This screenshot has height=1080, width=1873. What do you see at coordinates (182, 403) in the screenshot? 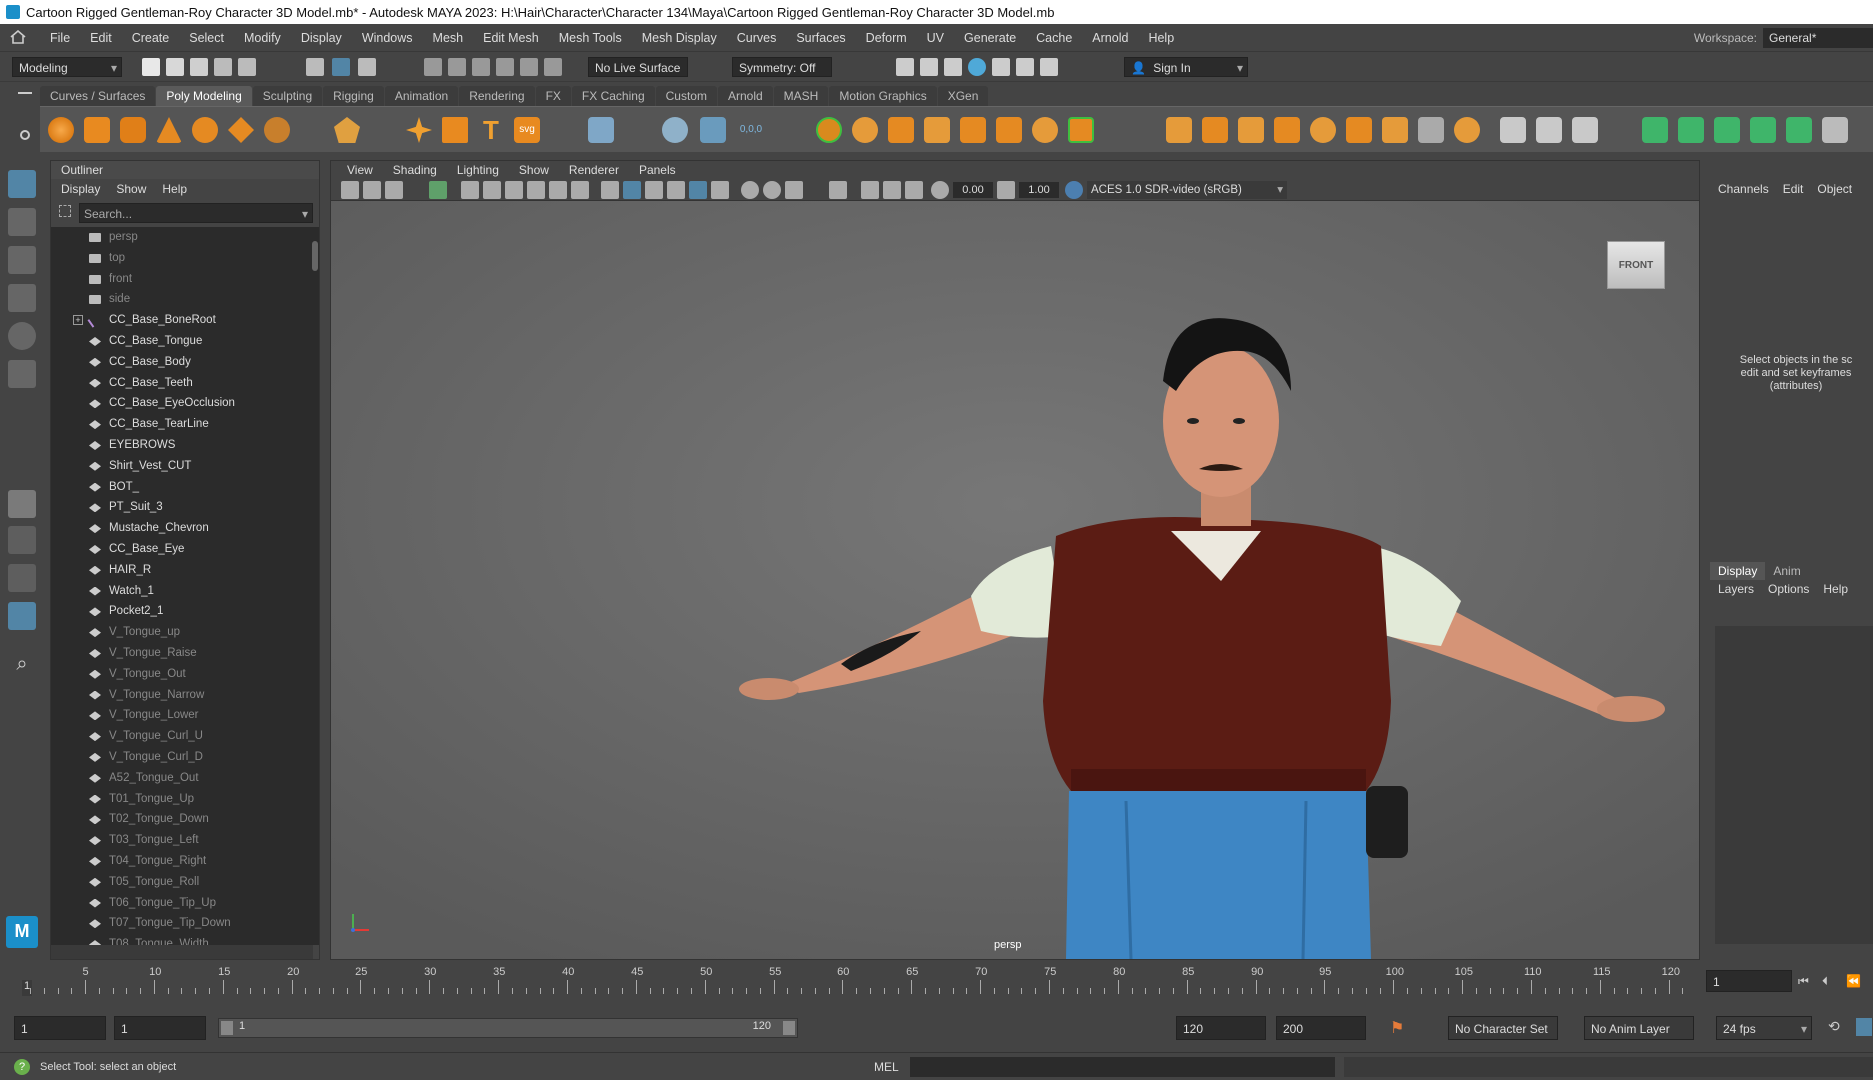
I see `outliner-item: CC_Base_EyeOcclusion` at bounding box center [182, 403].